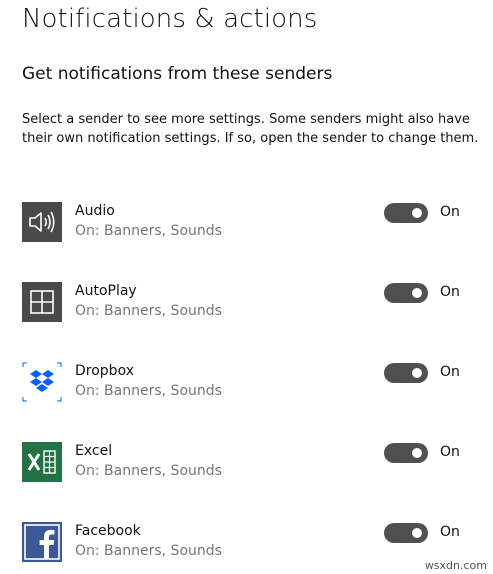 The width and height of the screenshot is (493, 574). I want to click on sender-audio: Audio On: Banners, Sounds On, so click(247, 226).